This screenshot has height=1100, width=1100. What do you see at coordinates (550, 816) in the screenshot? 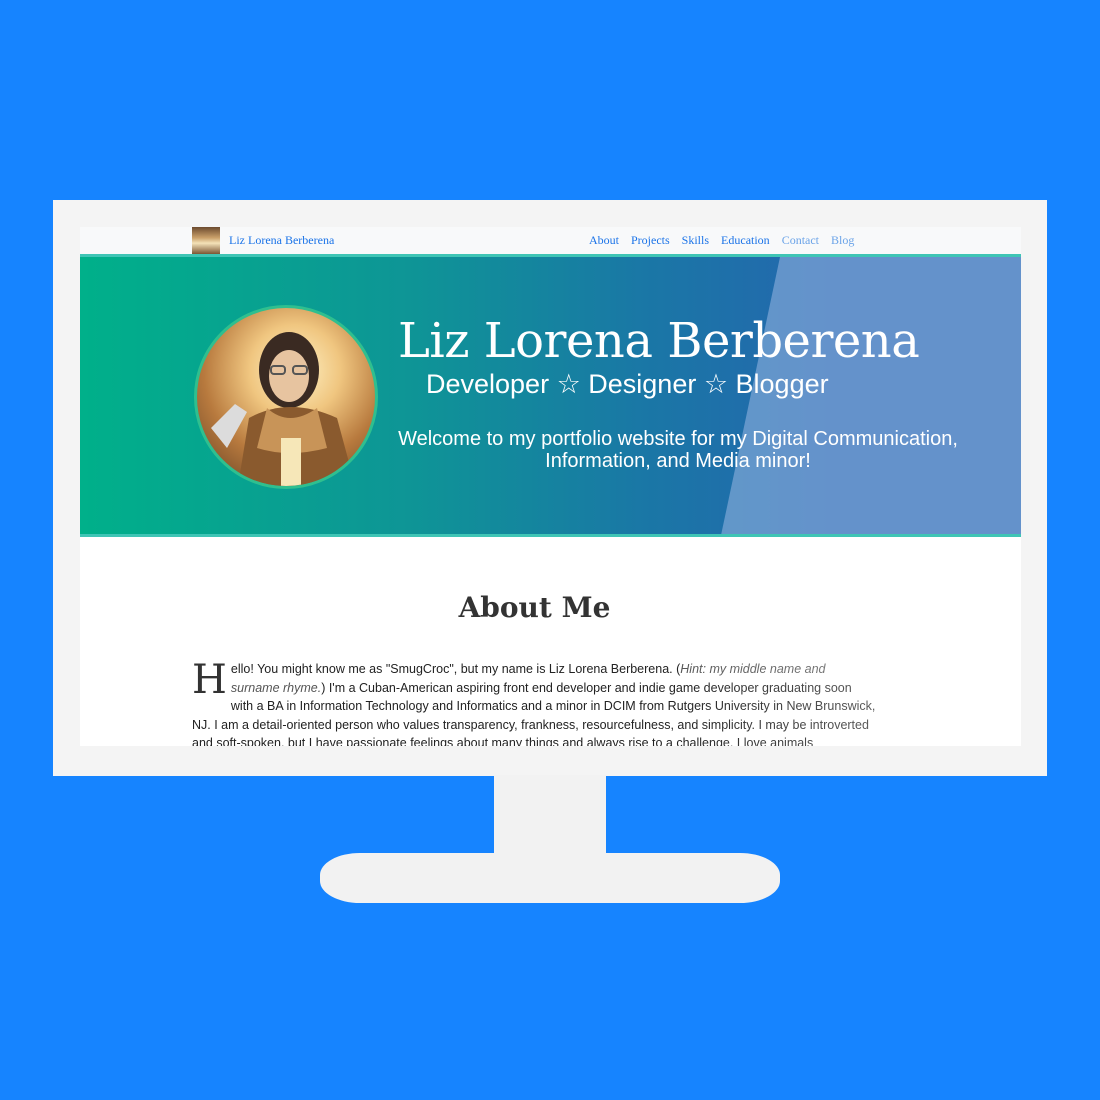
I see `monitor-stand-neck` at bounding box center [550, 816].